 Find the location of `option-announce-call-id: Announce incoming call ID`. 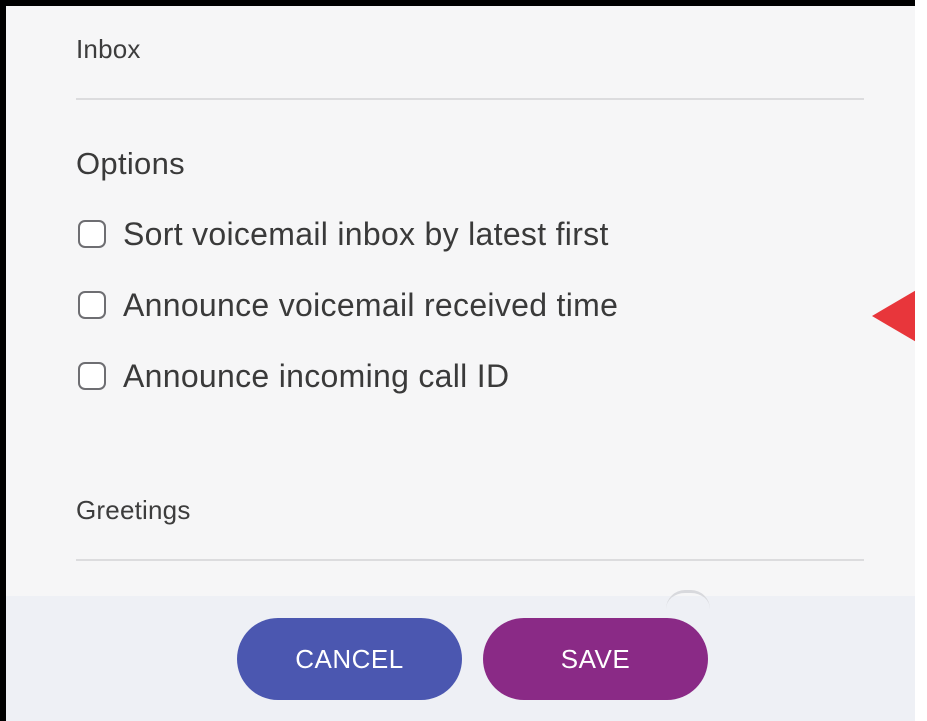

option-announce-call-id: Announce incoming call ID is located at coordinates (293, 376).